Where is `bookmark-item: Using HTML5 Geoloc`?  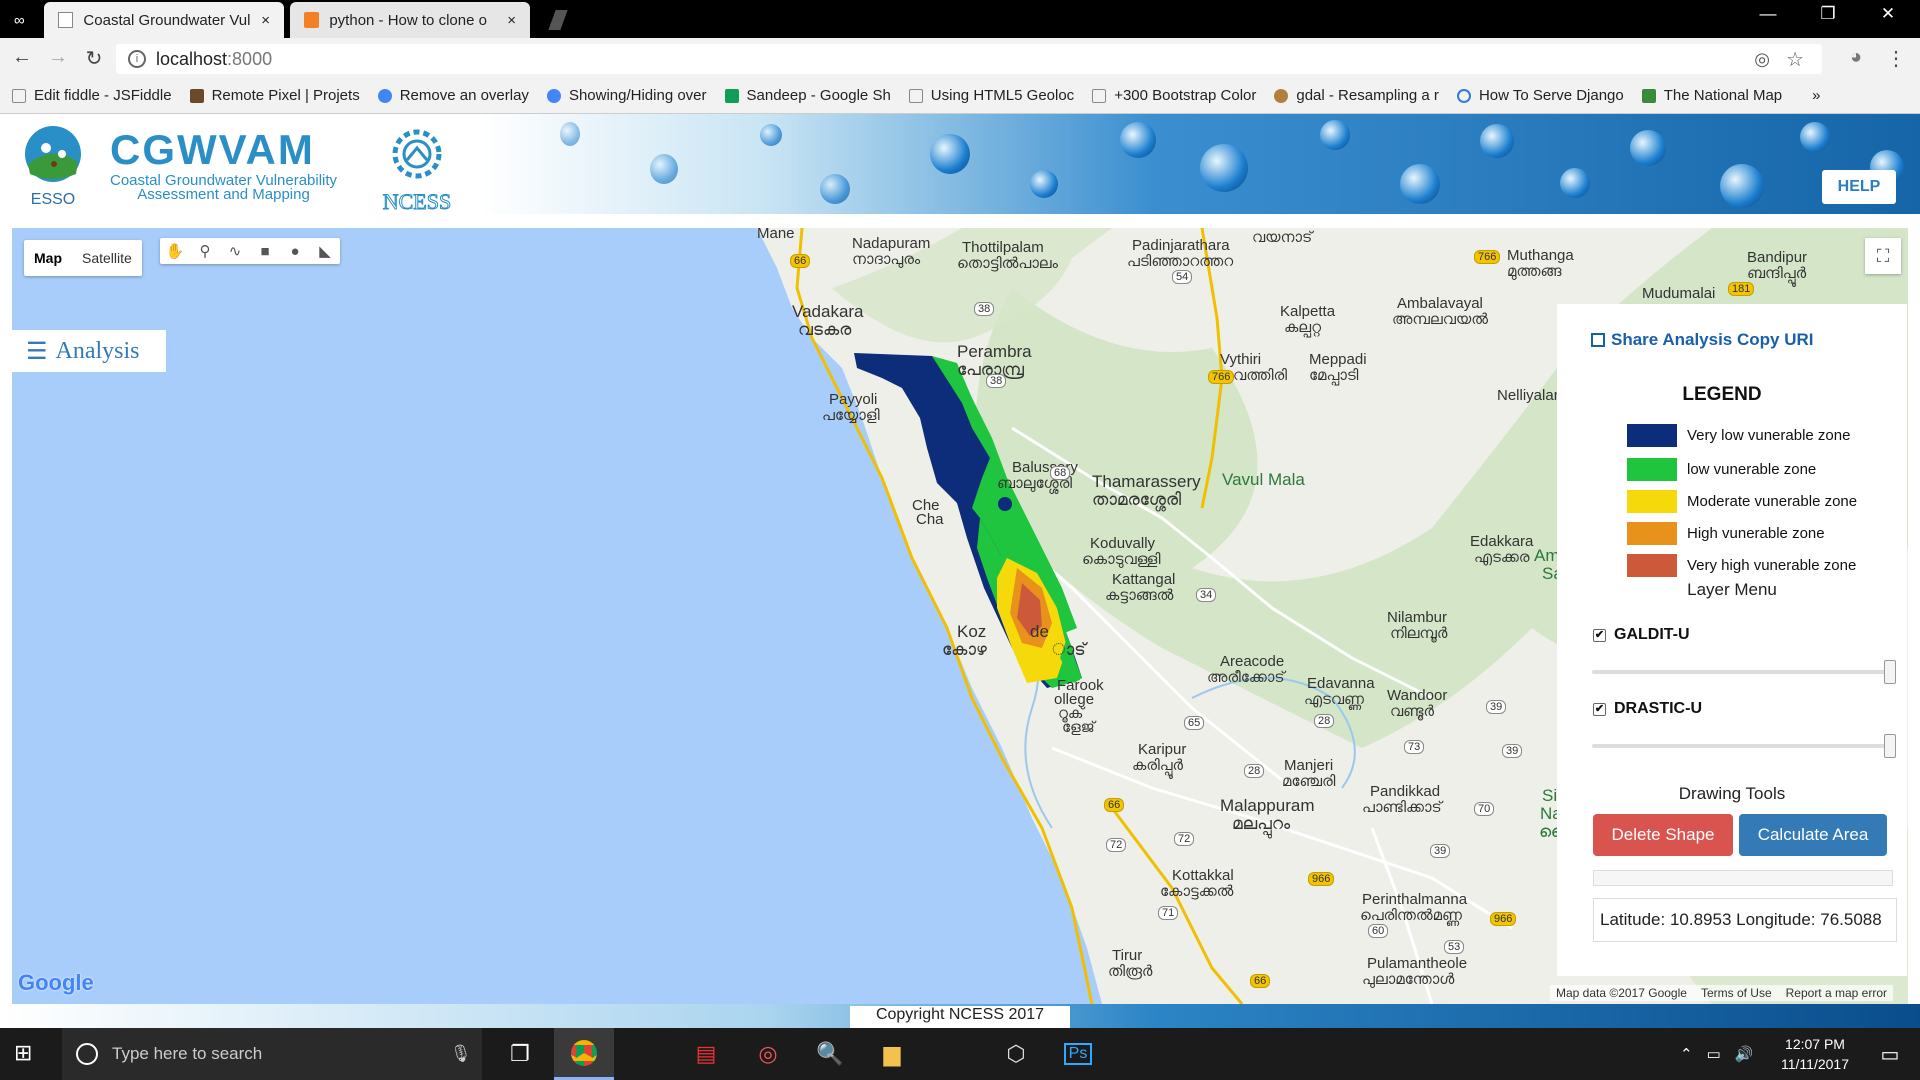 bookmark-item: Using HTML5 Geoloc is located at coordinates (991, 95).